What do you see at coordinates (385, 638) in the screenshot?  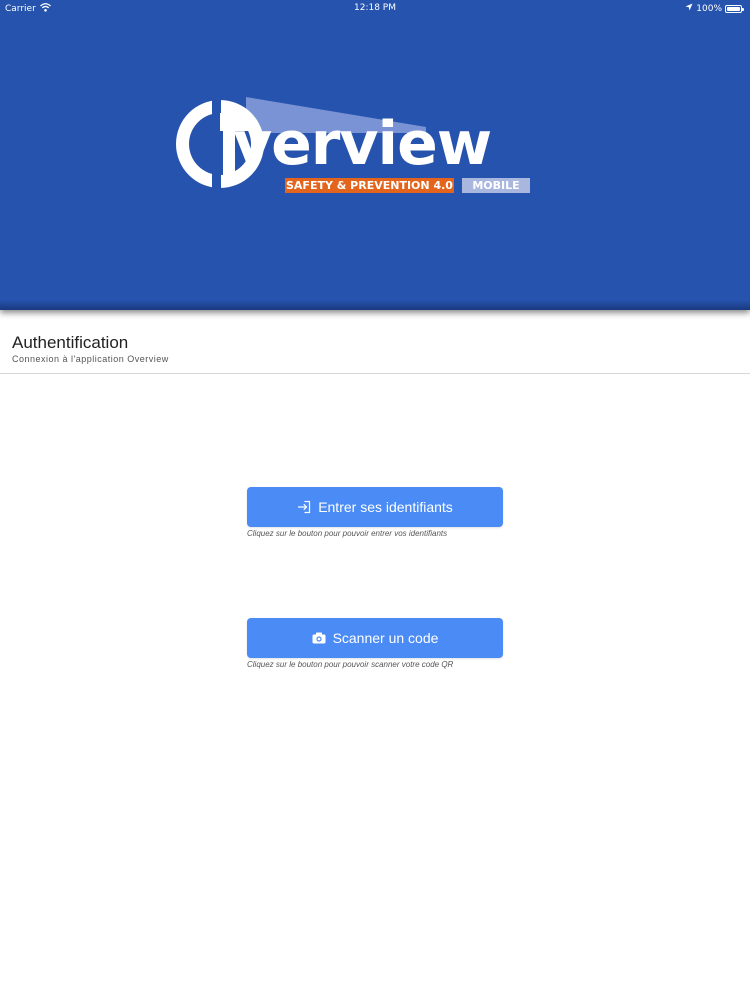 I see `scan-code-label: Scanner un code` at bounding box center [385, 638].